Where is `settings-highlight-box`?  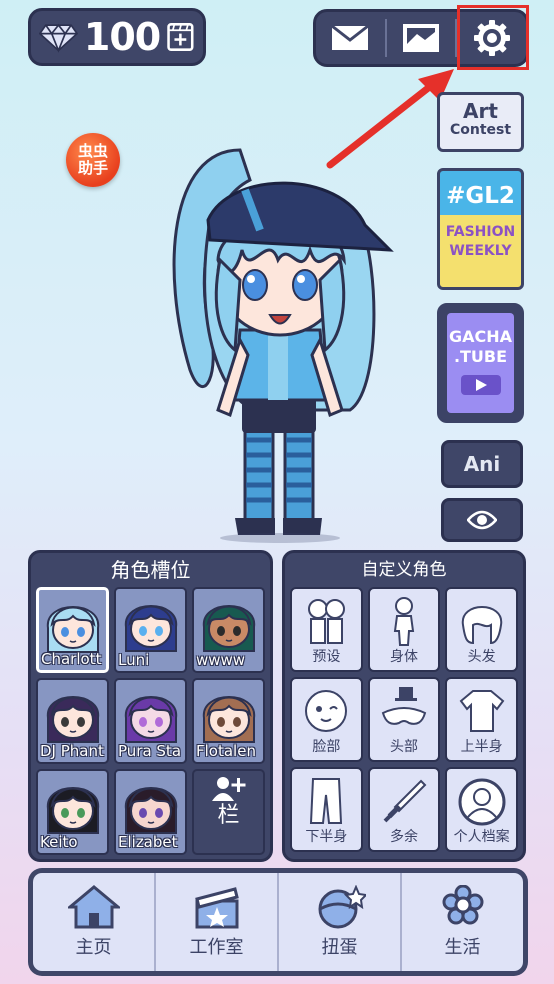
settings-highlight-box is located at coordinates (493, 37).